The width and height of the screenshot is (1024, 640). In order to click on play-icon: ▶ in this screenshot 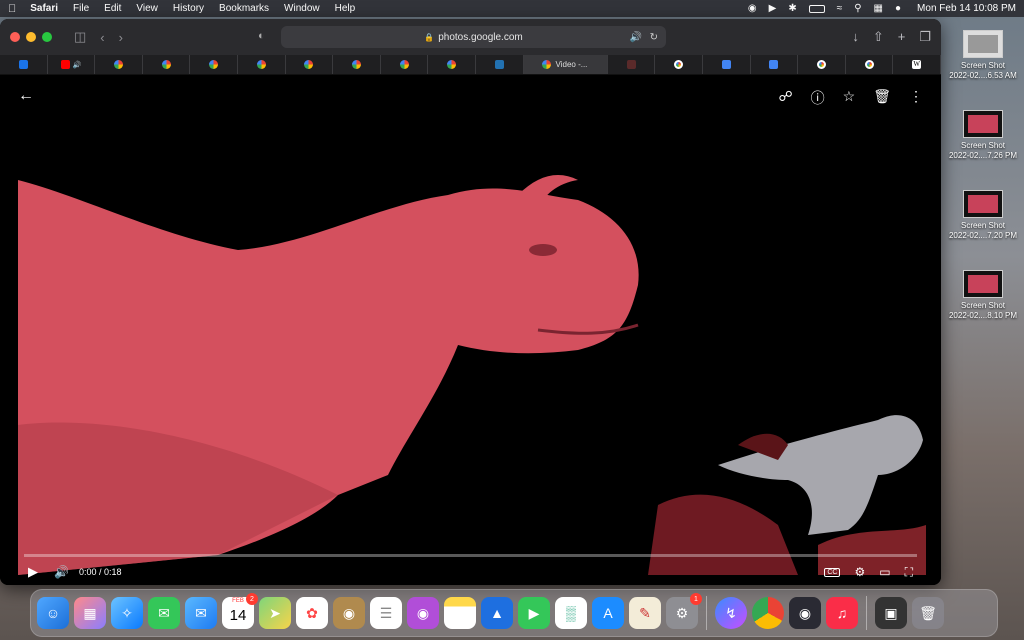, I will do `click(33, 572)`.